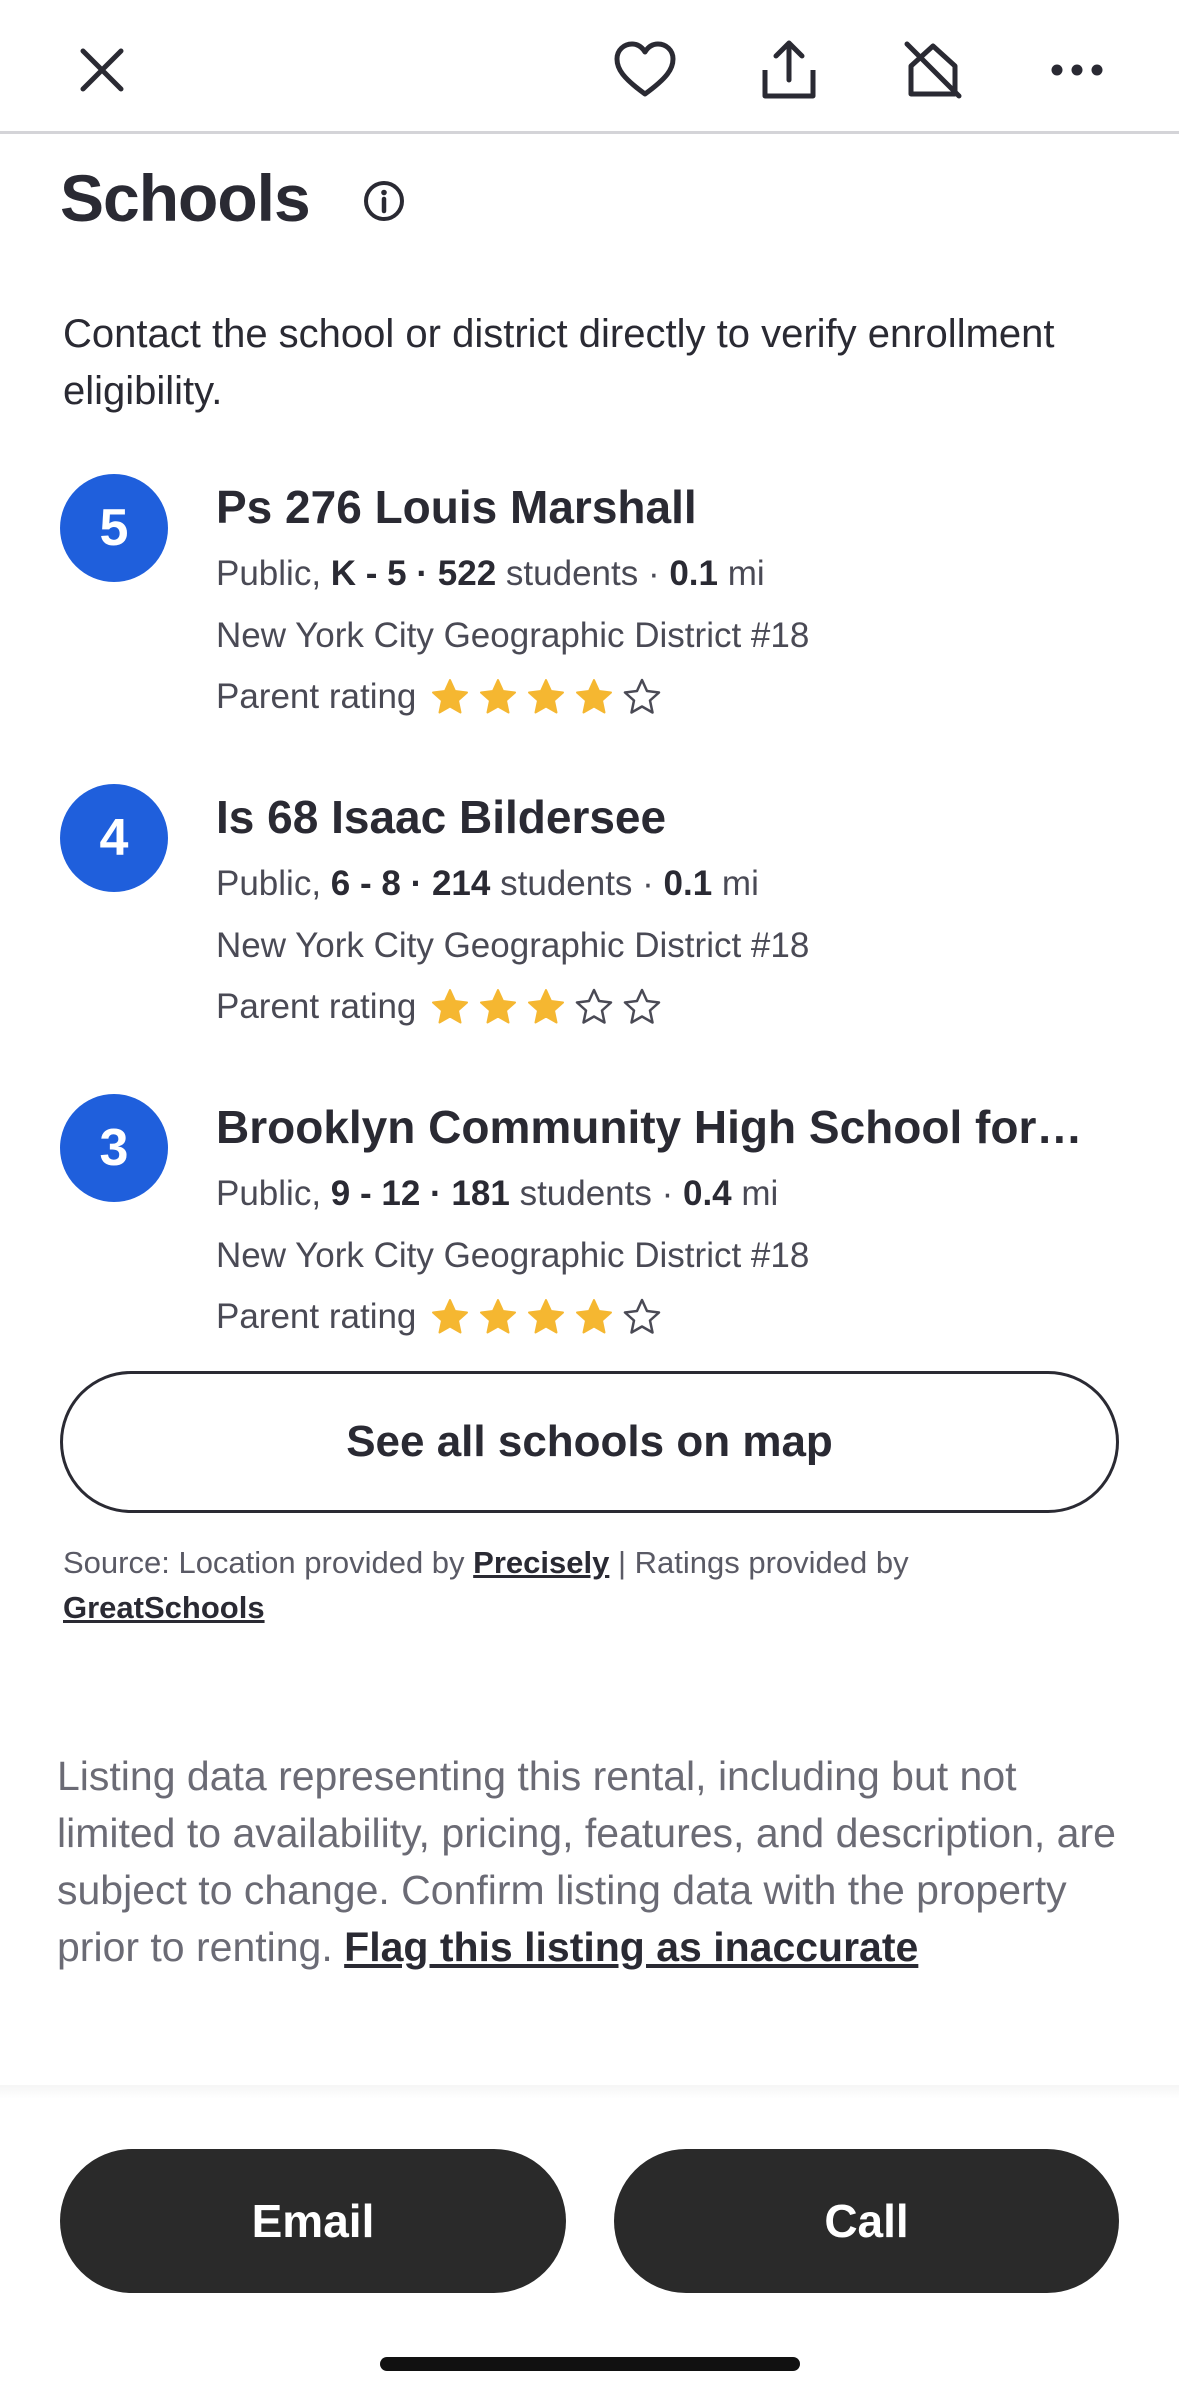 This screenshot has height=2396, width=1179. Describe the element at coordinates (671, 817) in the screenshot. I see `school-name: Is 68 Isaac Bildersee` at that location.